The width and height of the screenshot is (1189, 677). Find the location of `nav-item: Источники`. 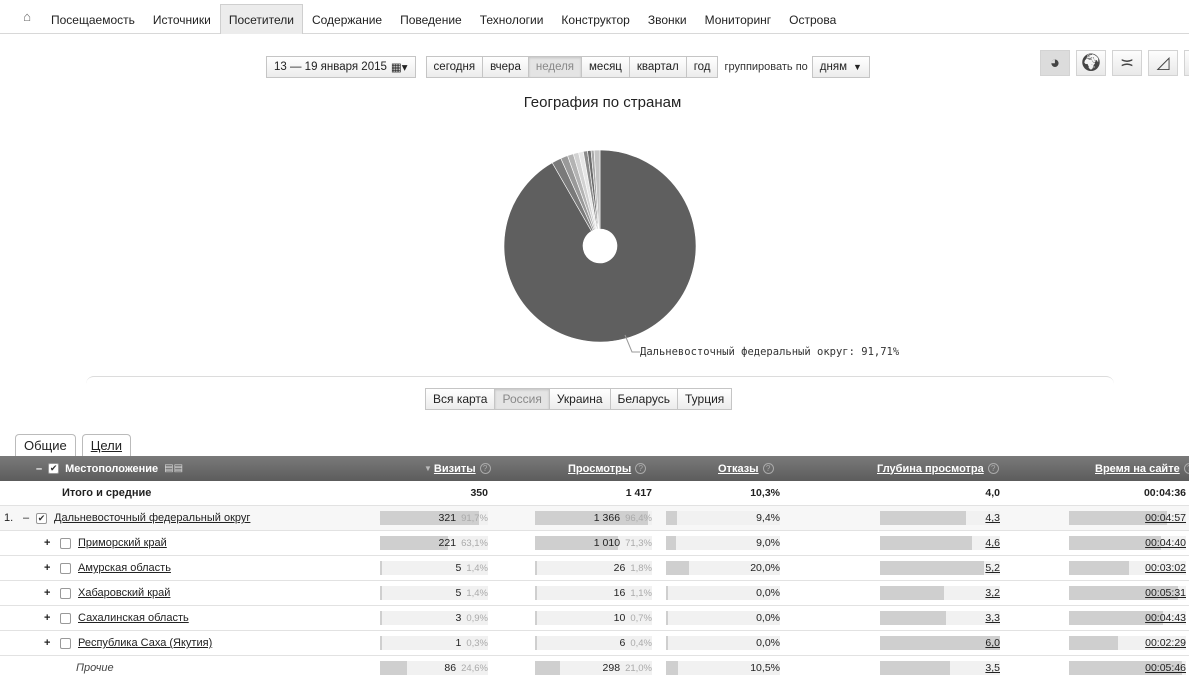

nav-item: Источники is located at coordinates (182, 19).